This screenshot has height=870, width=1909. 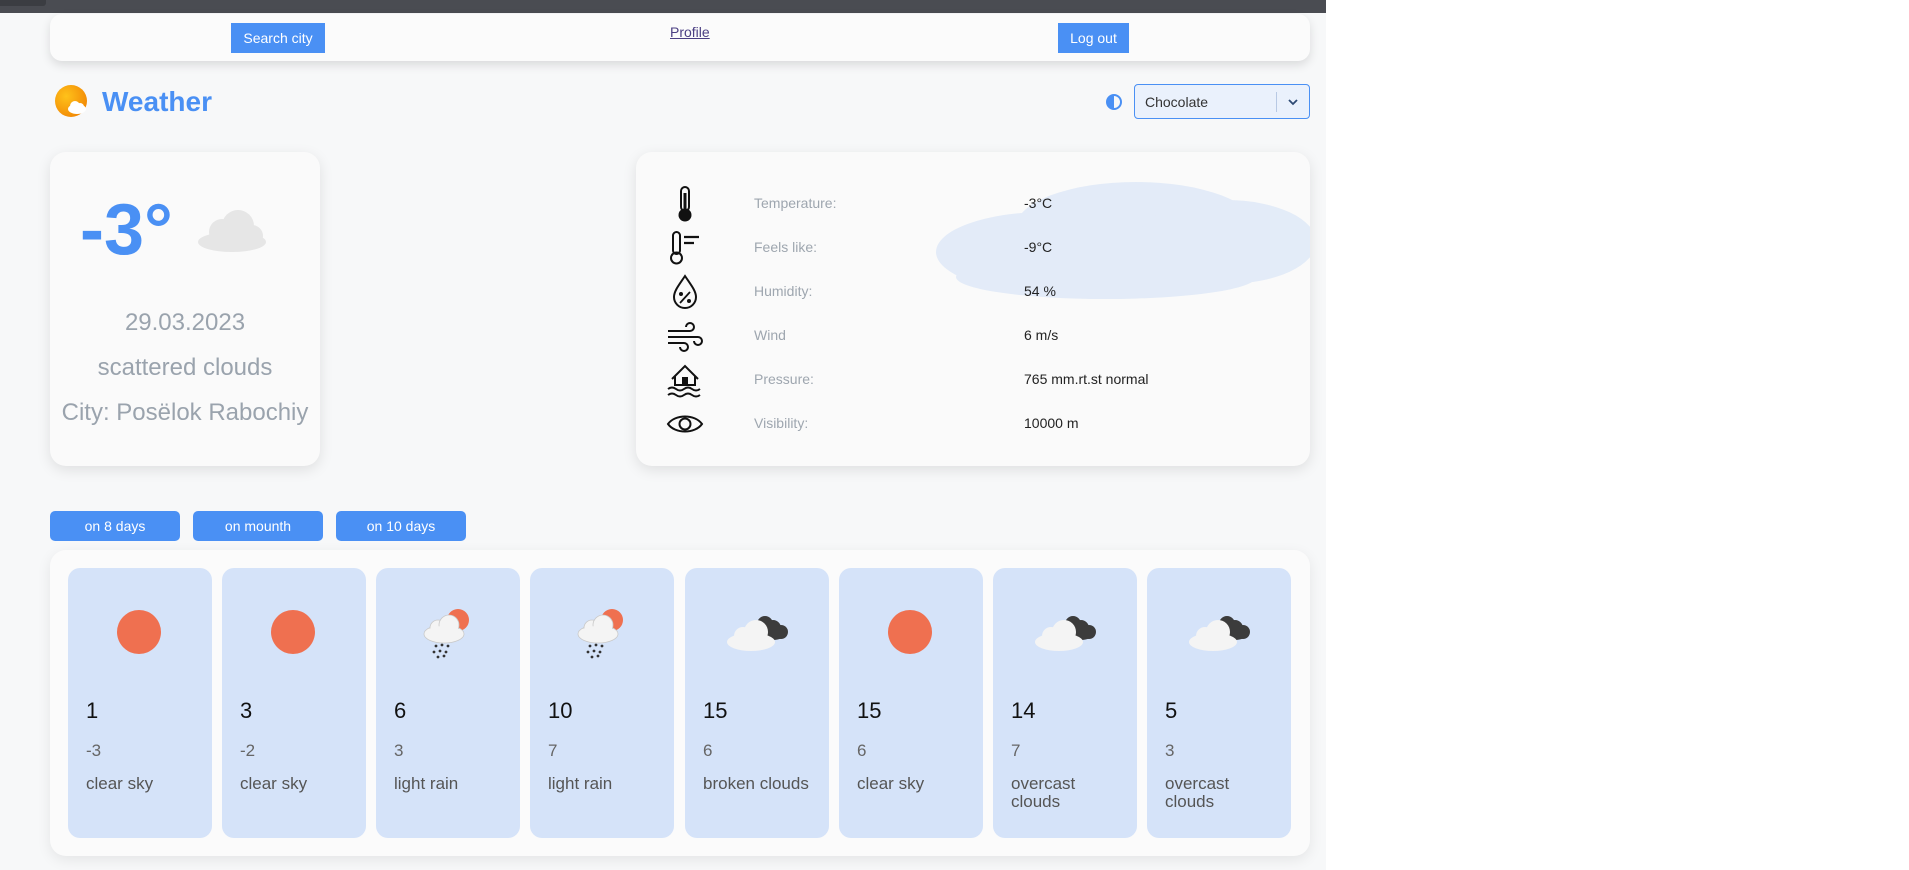 I want to click on detail-row-visibility: Visibility: 10000 m, so click(x=973, y=423).